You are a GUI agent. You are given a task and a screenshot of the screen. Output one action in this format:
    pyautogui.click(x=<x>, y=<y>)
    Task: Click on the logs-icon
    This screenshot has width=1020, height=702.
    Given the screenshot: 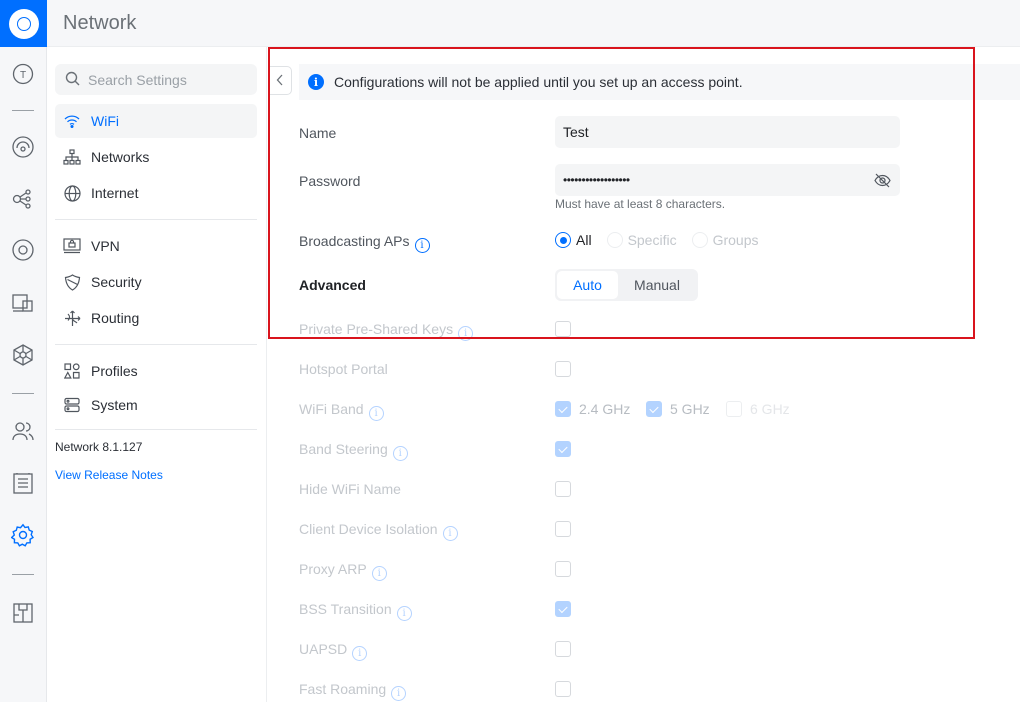 What is the action you would take?
    pyautogui.click(x=23, y=483)
    